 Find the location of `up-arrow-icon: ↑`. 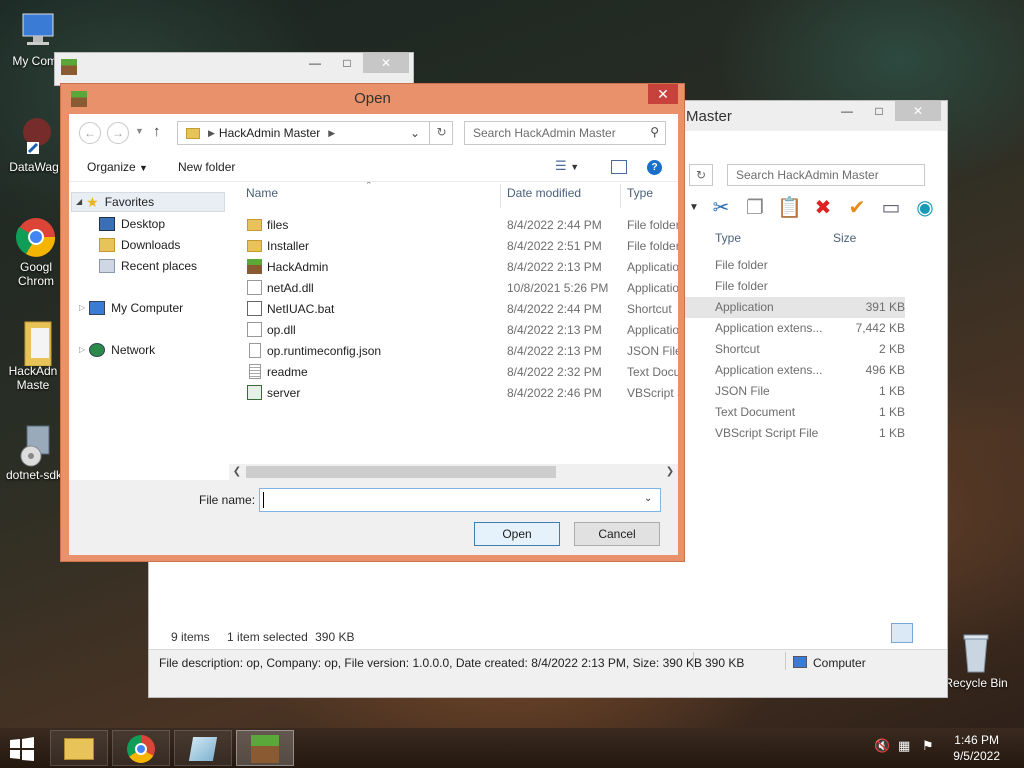

up-arrow-icon: ↑ is located at coordinates (157, 131).